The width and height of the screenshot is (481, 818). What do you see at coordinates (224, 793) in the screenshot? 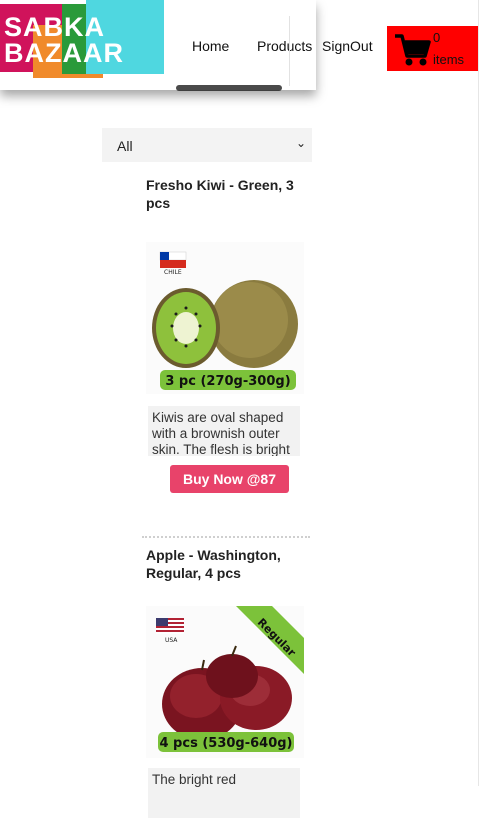
I see `product-description: The bright red` at bounding box center [224, 793].